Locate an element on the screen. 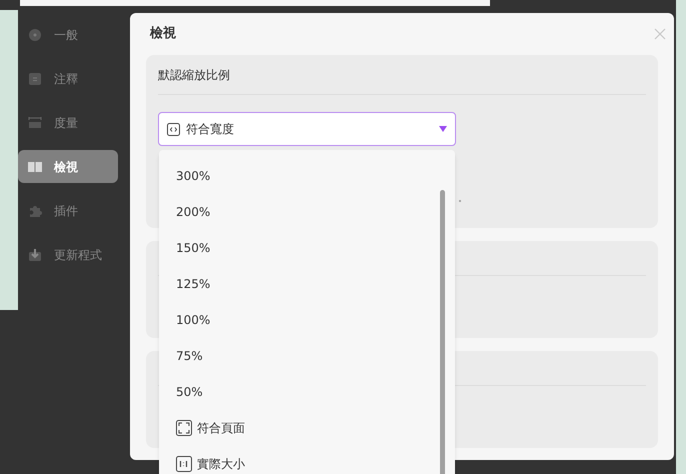 The image size is (686, 474). sidebar-item: 插件 is located at coordinates (68, 210).